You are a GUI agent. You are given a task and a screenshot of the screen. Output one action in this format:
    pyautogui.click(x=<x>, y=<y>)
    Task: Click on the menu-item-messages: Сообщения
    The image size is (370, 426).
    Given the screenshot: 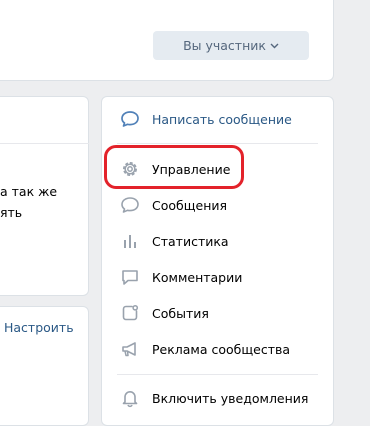 What is the action you would take?
    pyautogui.click(x=173, y=205)
    